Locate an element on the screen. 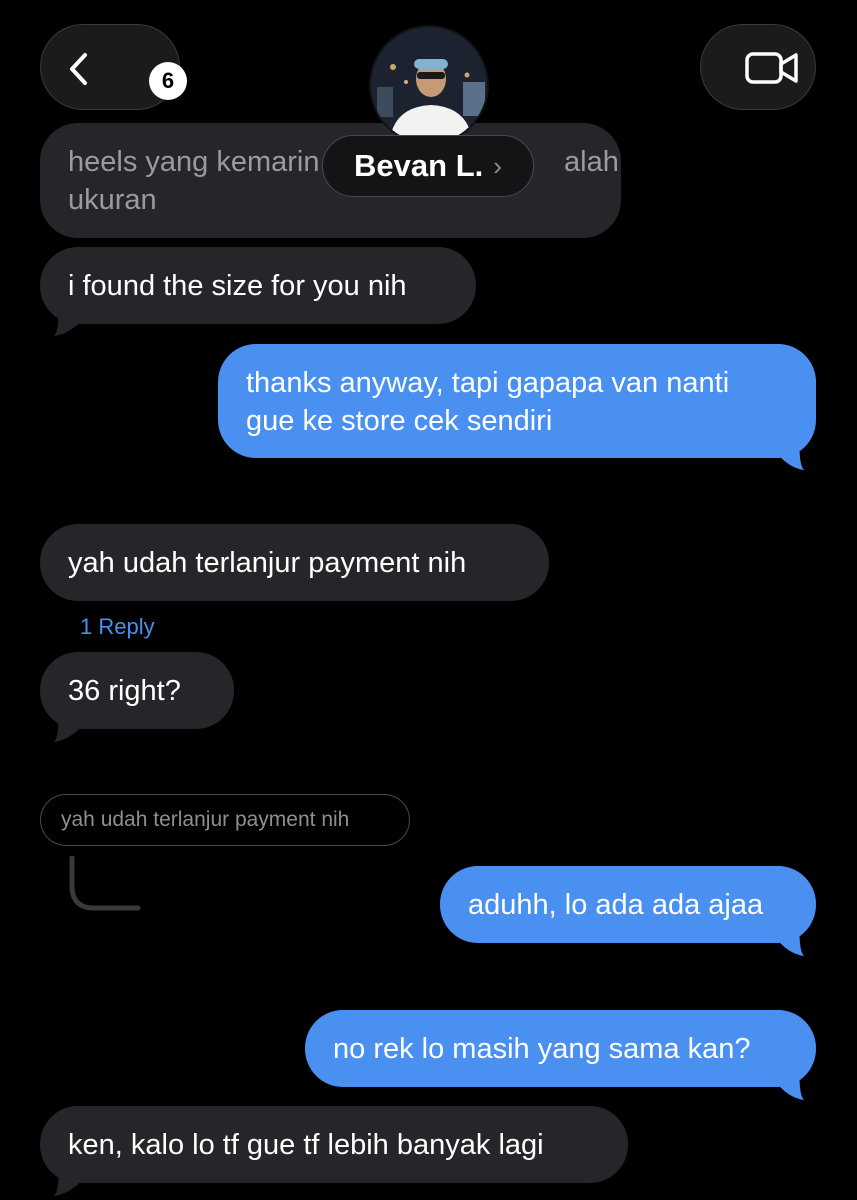 The width and height of the screenshot is (857, 1200). quoted-message-preview: yah udah terlanjur payment nih is located at coordinates (225, 820).